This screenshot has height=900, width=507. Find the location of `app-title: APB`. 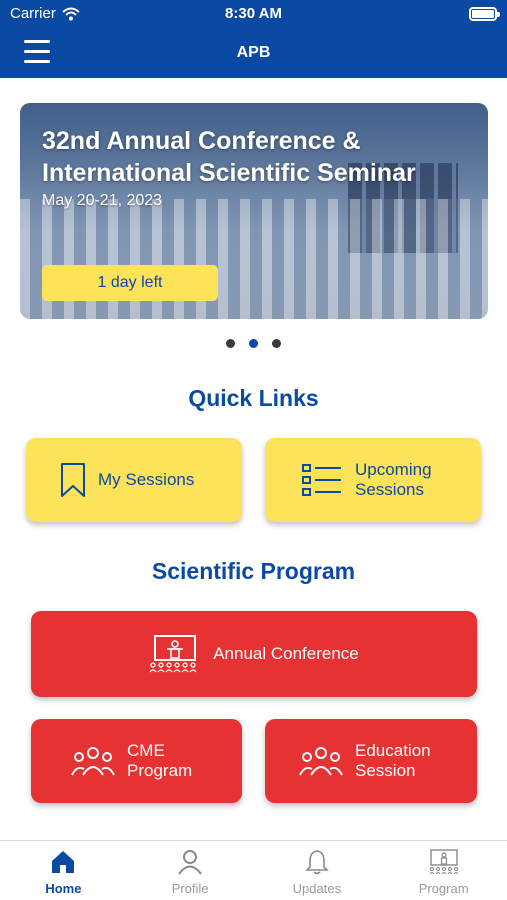

app-title: APB is located at coordinates (253, 52).